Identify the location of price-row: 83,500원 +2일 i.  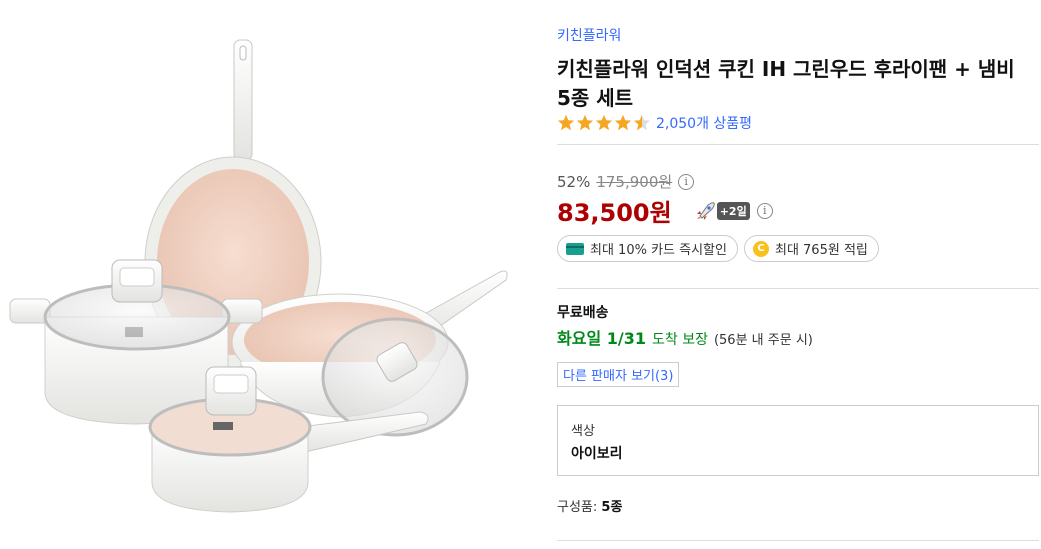
(665, 210).